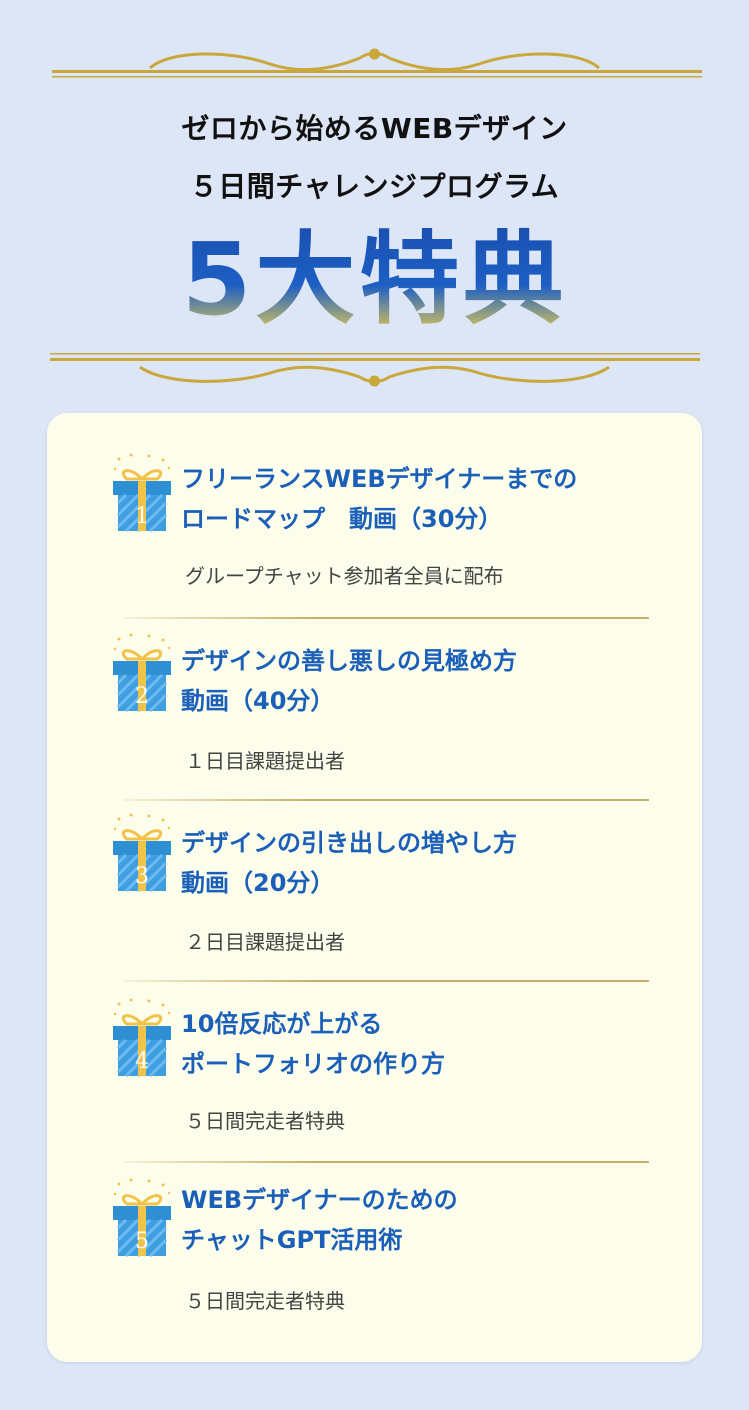 The image size is (749, 1410). I want to click on benefit-title: 10倍反応が上がる ポートフォリオの作り方, so click(313, 1044).